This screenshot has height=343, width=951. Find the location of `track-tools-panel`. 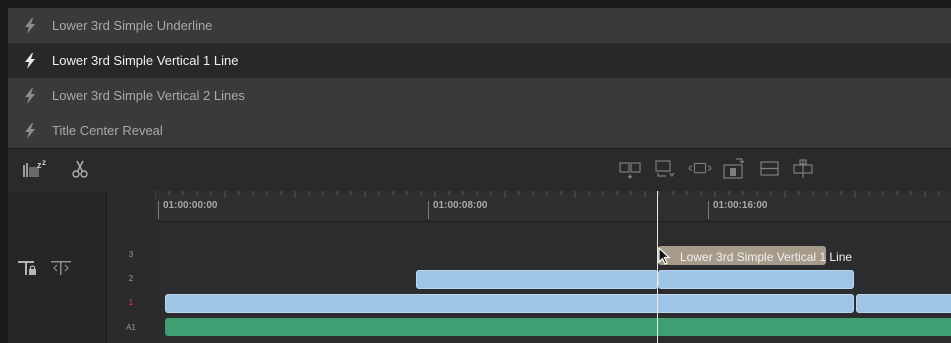

track-tools-panel is located at coordinates (57, 267).